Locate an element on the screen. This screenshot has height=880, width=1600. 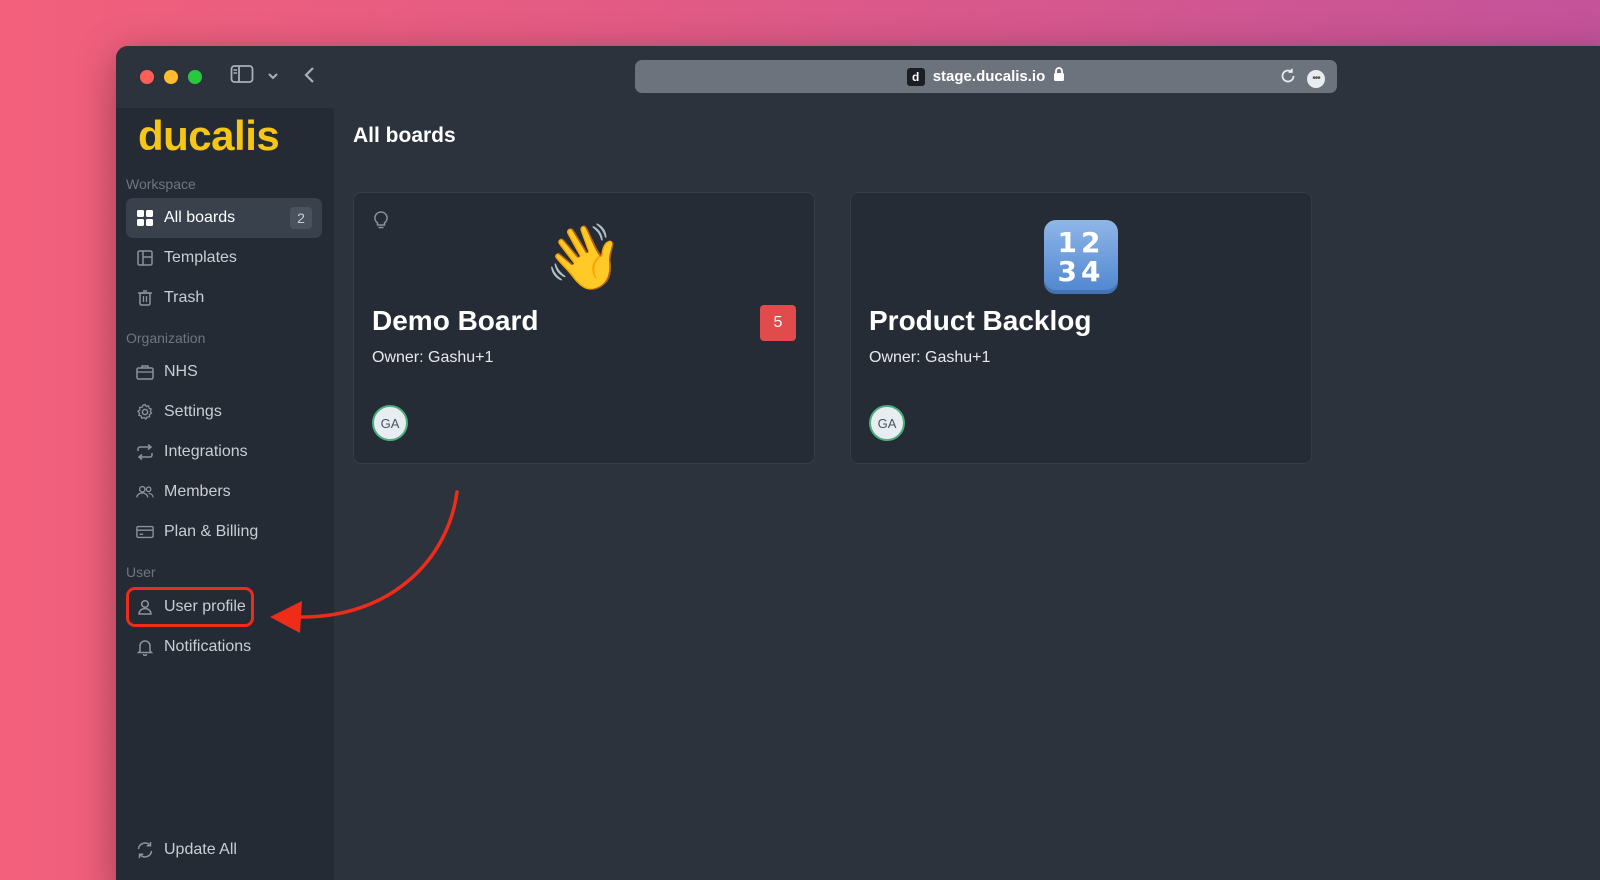
sidebar-item-settings: Settings is located at coordinates (224, 412).